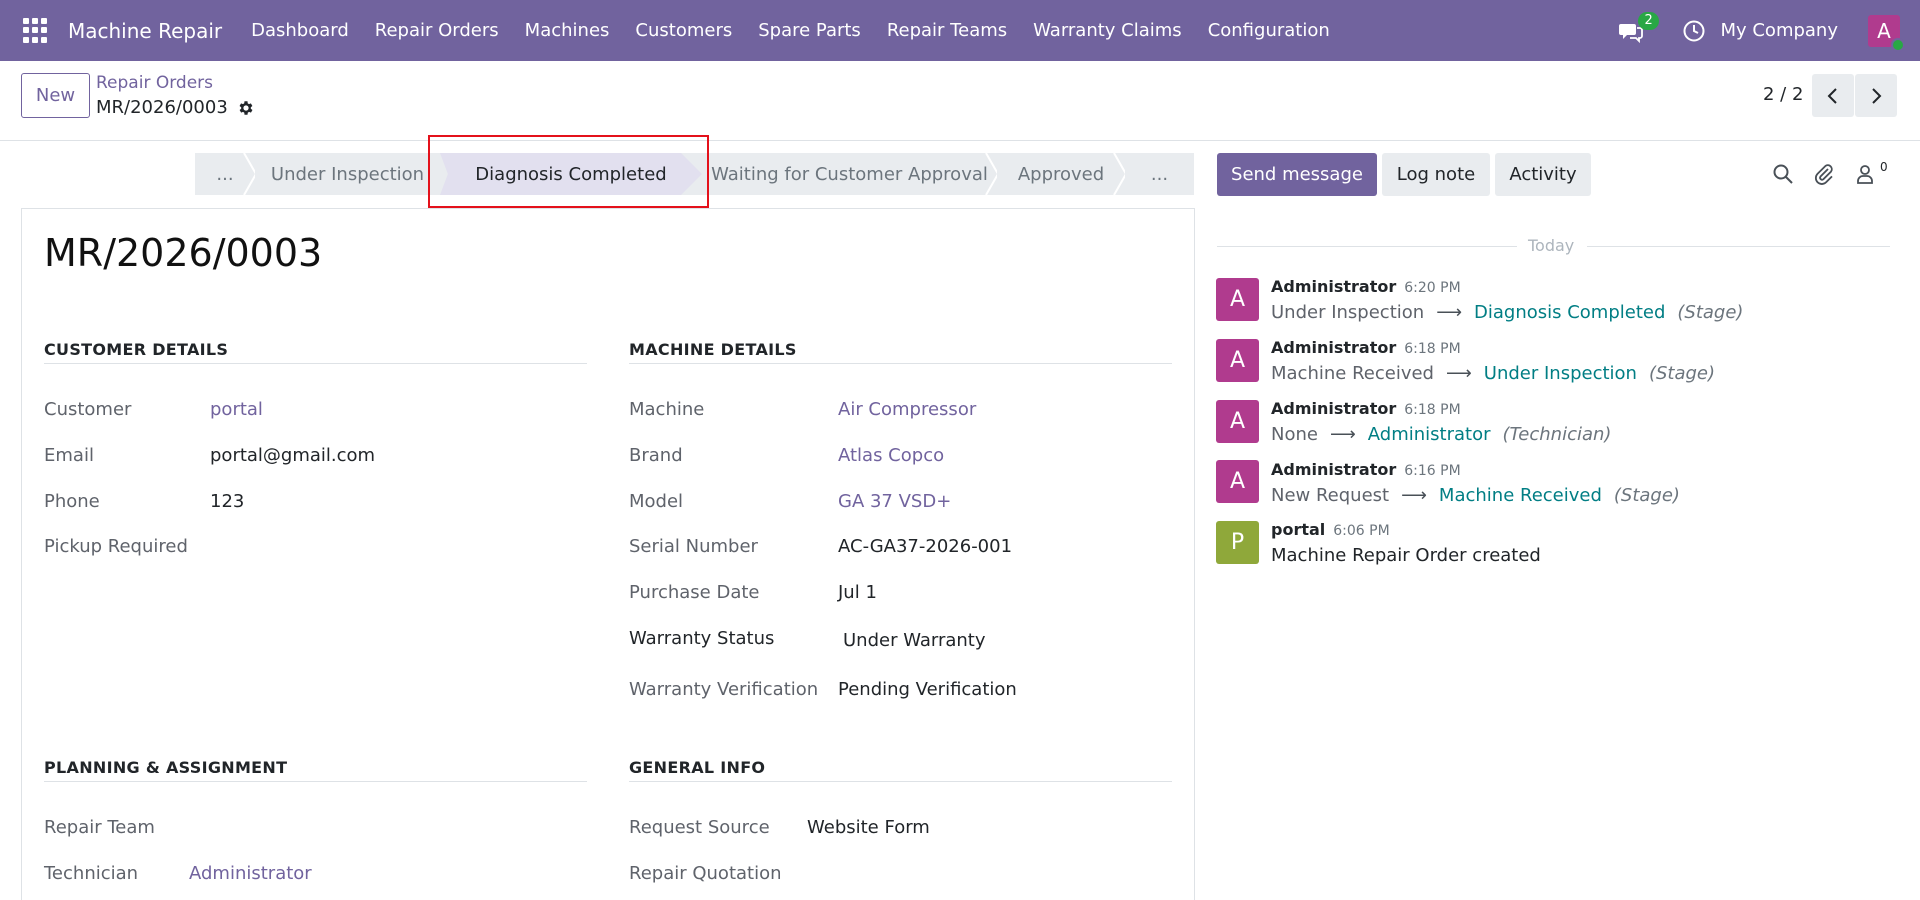 Image resolution: width=1920 pixels, height=900 pixels. What do you see at coordinates (1294, 434) in the screenshot?
I see `old-value: None` at bounding box center [1294, 434].